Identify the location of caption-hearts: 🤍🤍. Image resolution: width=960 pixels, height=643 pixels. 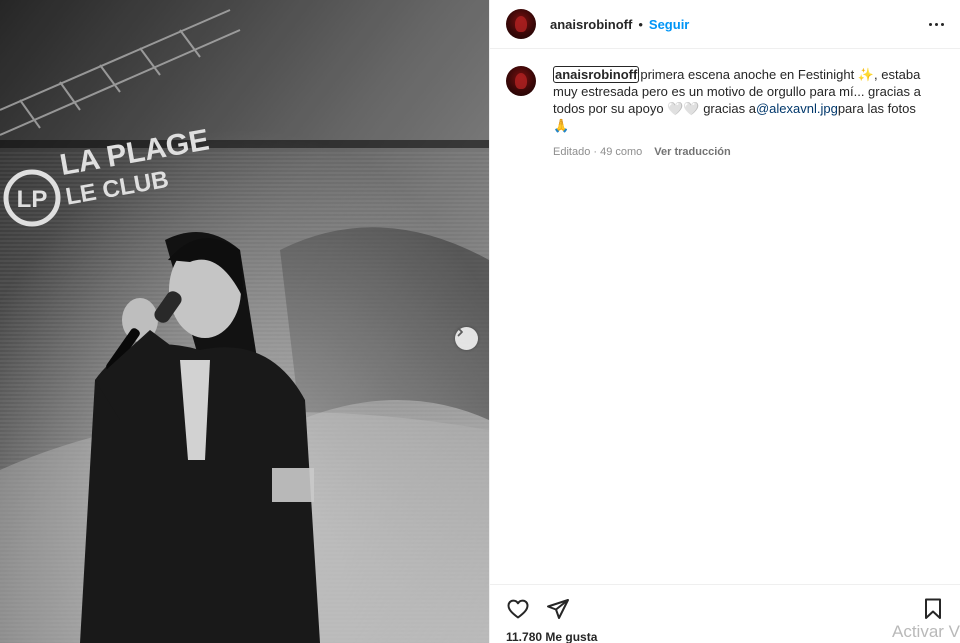
(683, 108).